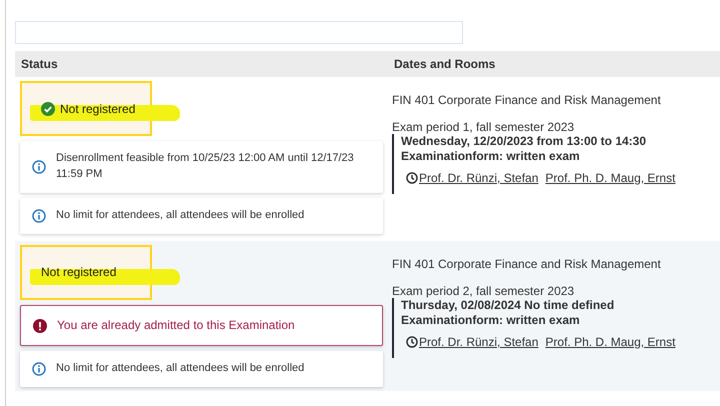 Image resolution: width=720 pixels, height=406 pixels. I want to click on error-message: You are already admitted to this Examination, so click(201, 325).